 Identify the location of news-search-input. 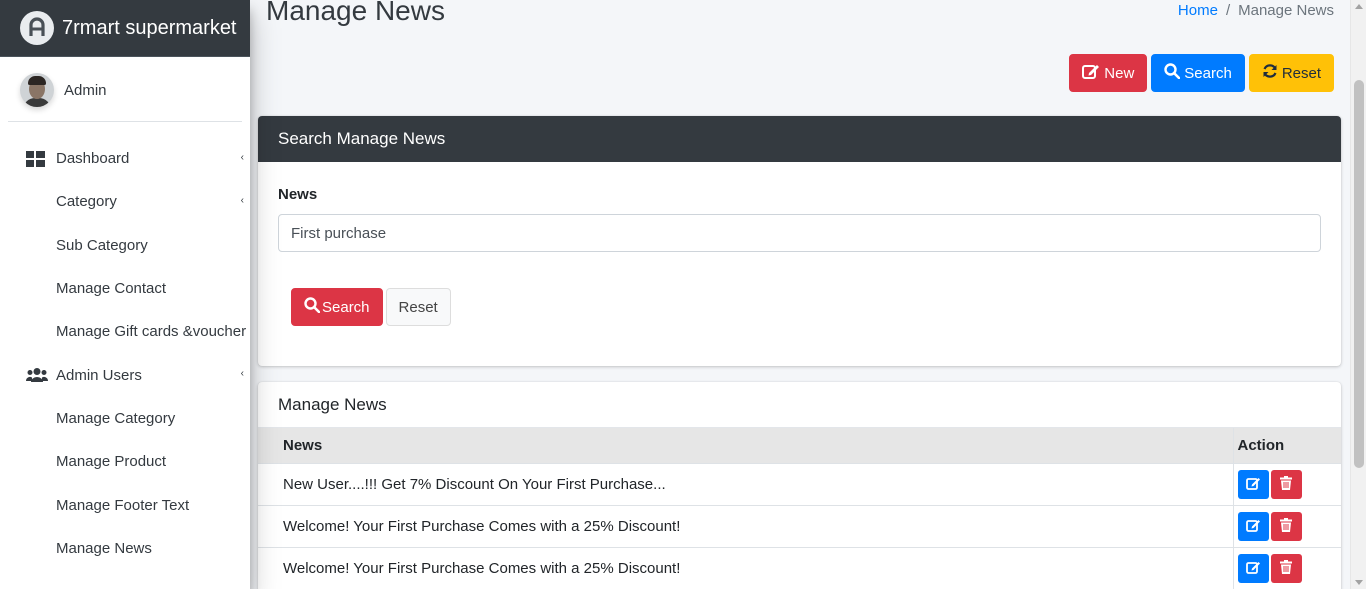
(799, 233).